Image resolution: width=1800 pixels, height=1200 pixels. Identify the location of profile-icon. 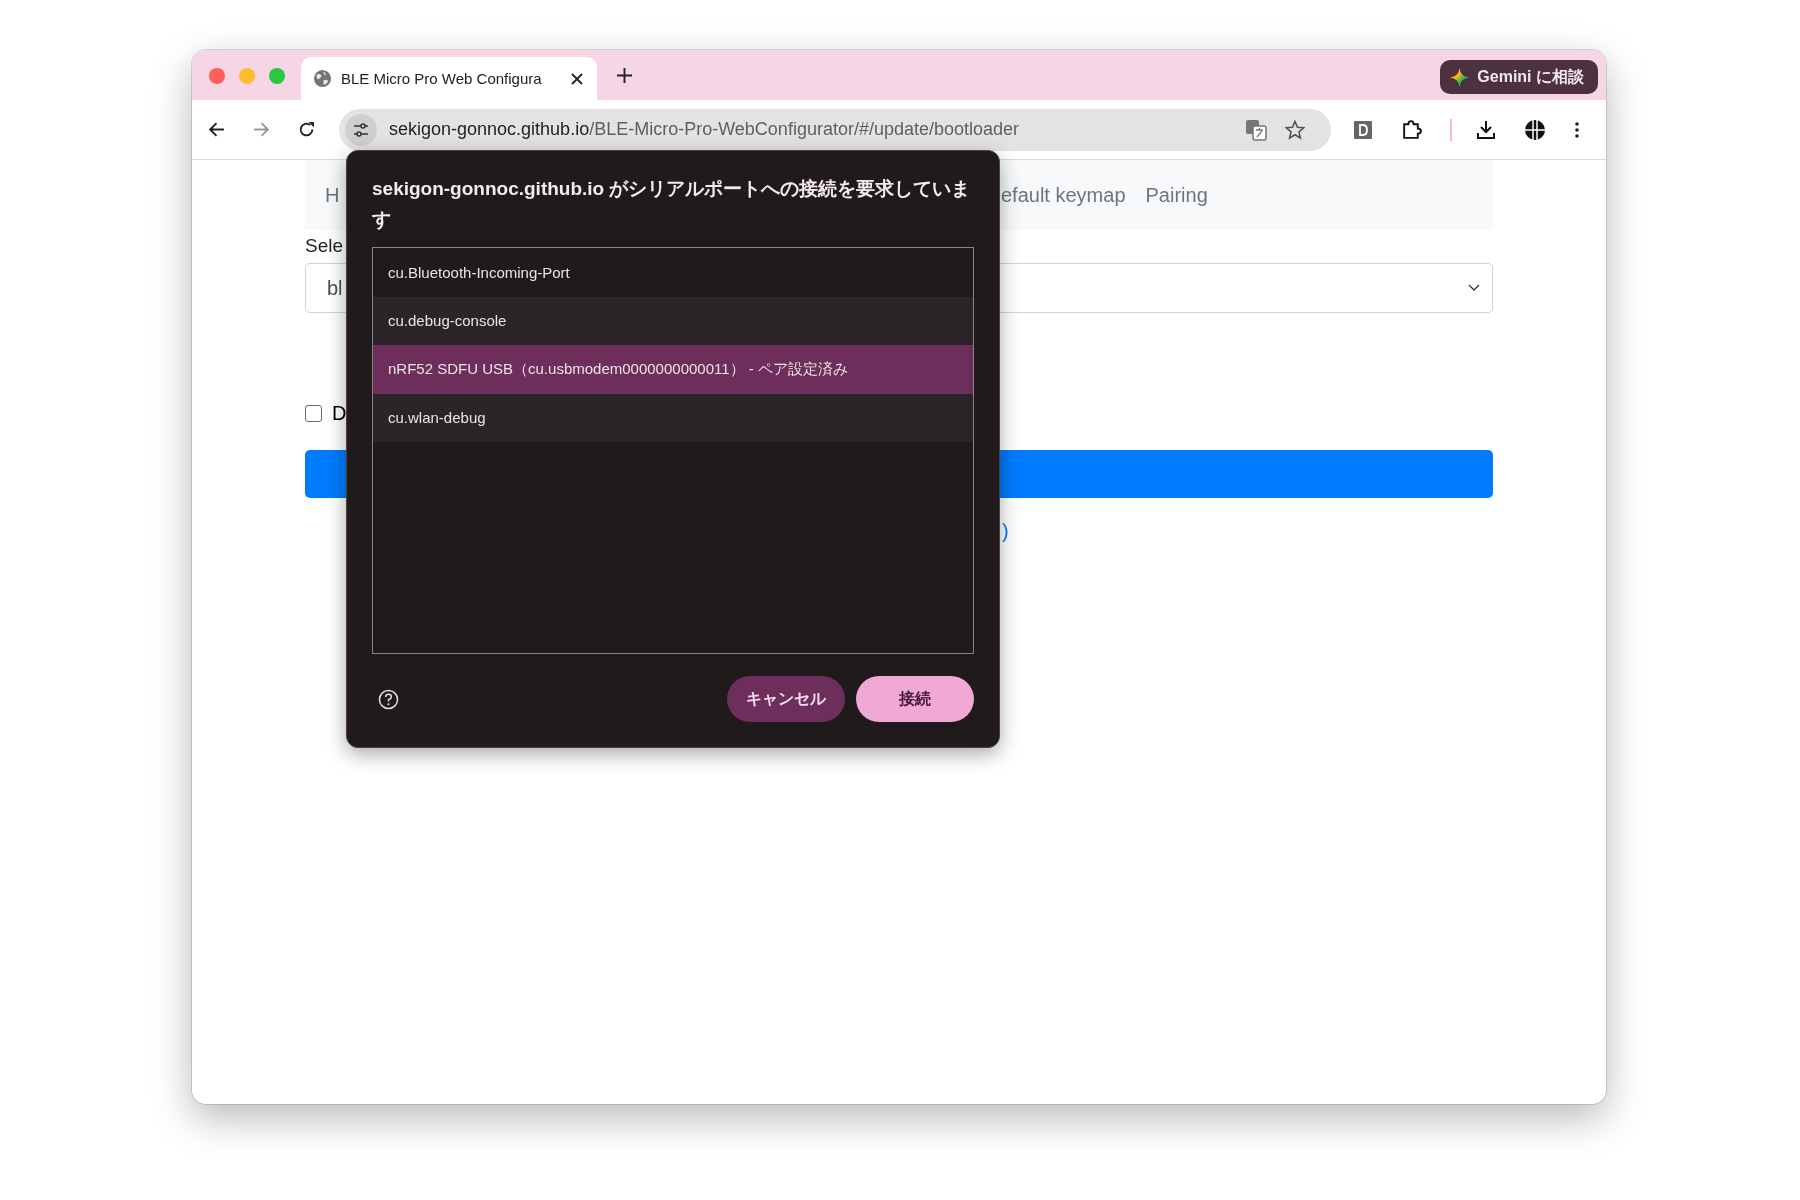
(1535, 129).